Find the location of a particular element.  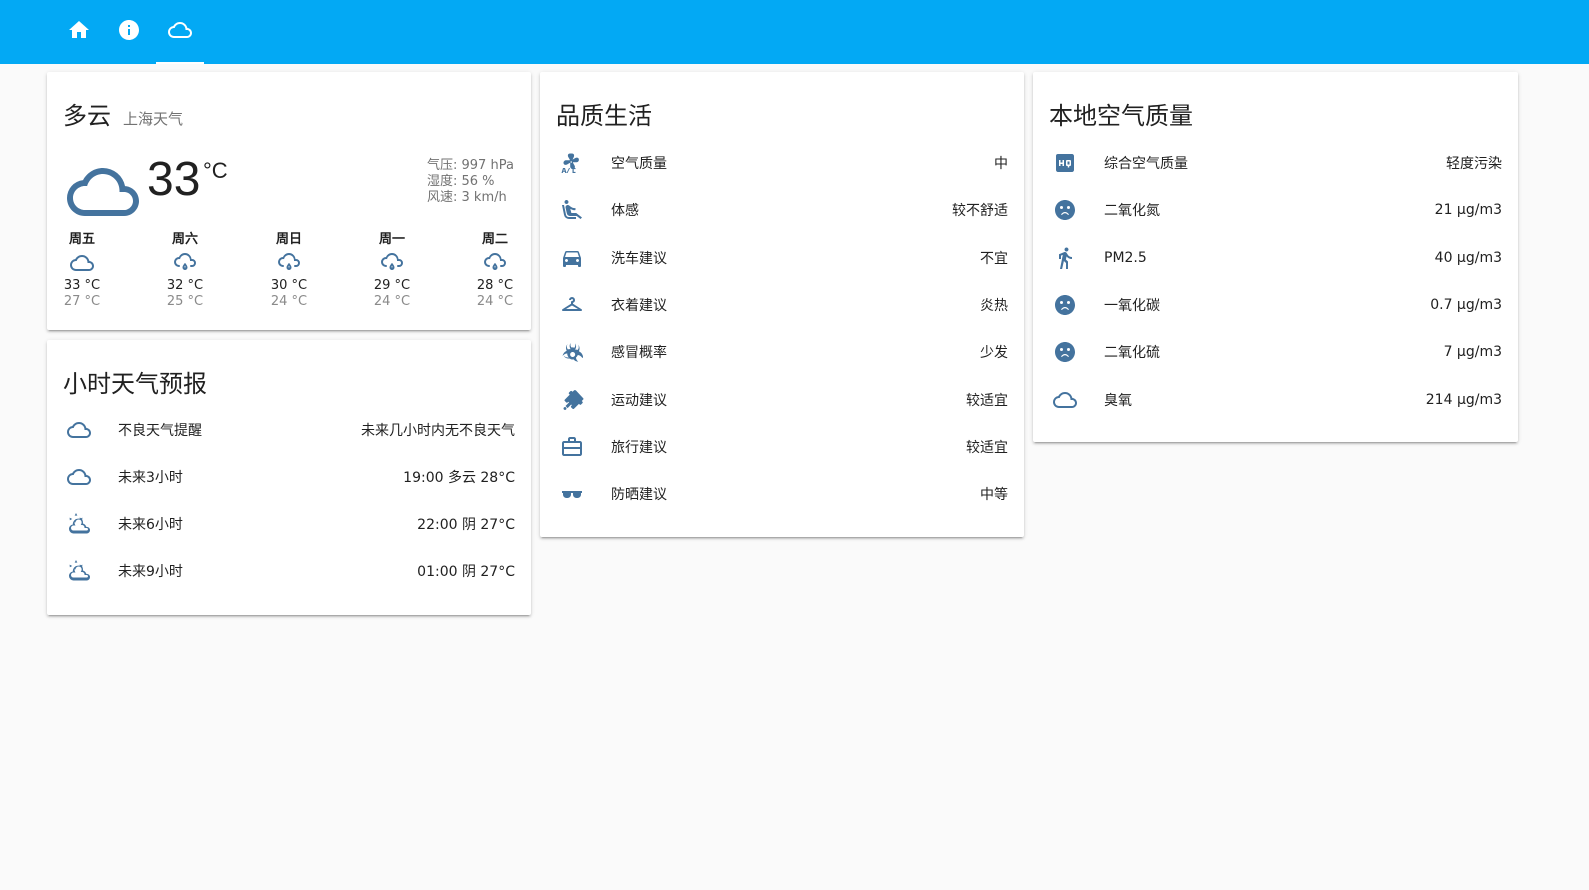

entity-value: 7 μg/m3 is located at coordinates (1472, 352).